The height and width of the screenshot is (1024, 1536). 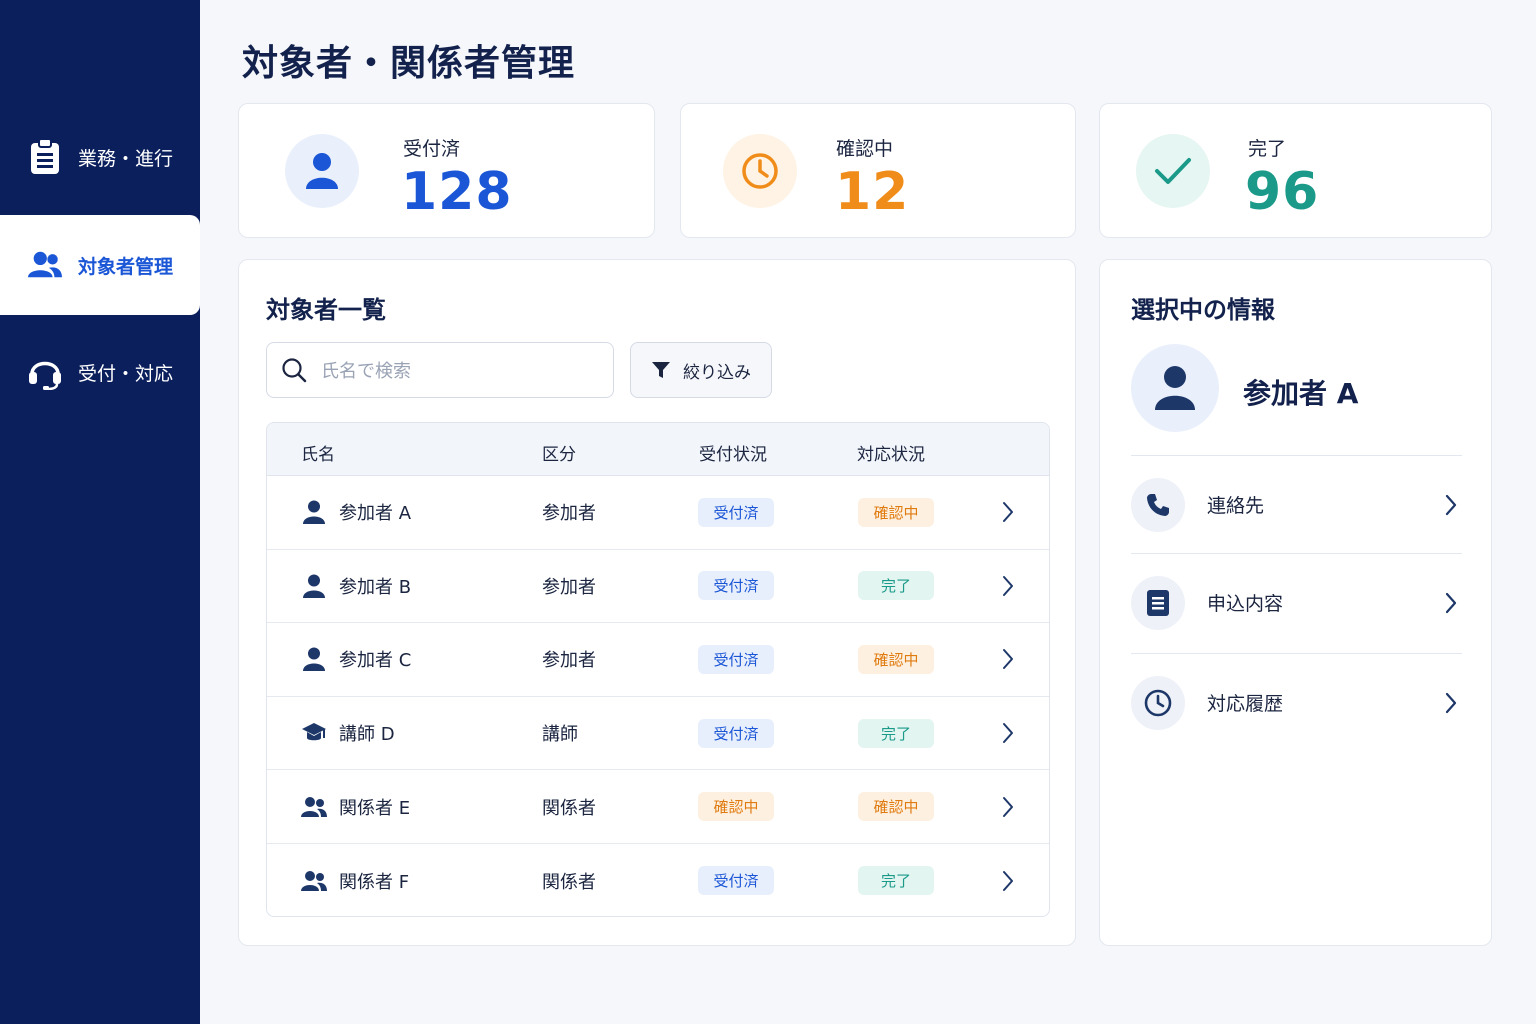 What do you see at coordinates (733, 455) in the screenshot?
I see `header-reception: 受付状況` at bounding box center [733, 455].